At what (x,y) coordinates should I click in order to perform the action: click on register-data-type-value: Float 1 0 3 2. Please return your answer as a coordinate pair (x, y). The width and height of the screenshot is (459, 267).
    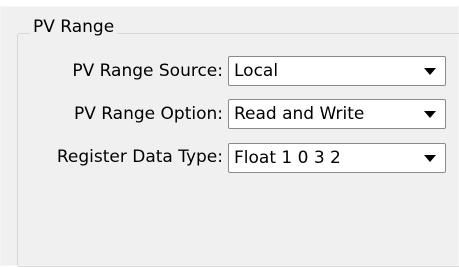
    Looking at the image, I should click on (287, 158).